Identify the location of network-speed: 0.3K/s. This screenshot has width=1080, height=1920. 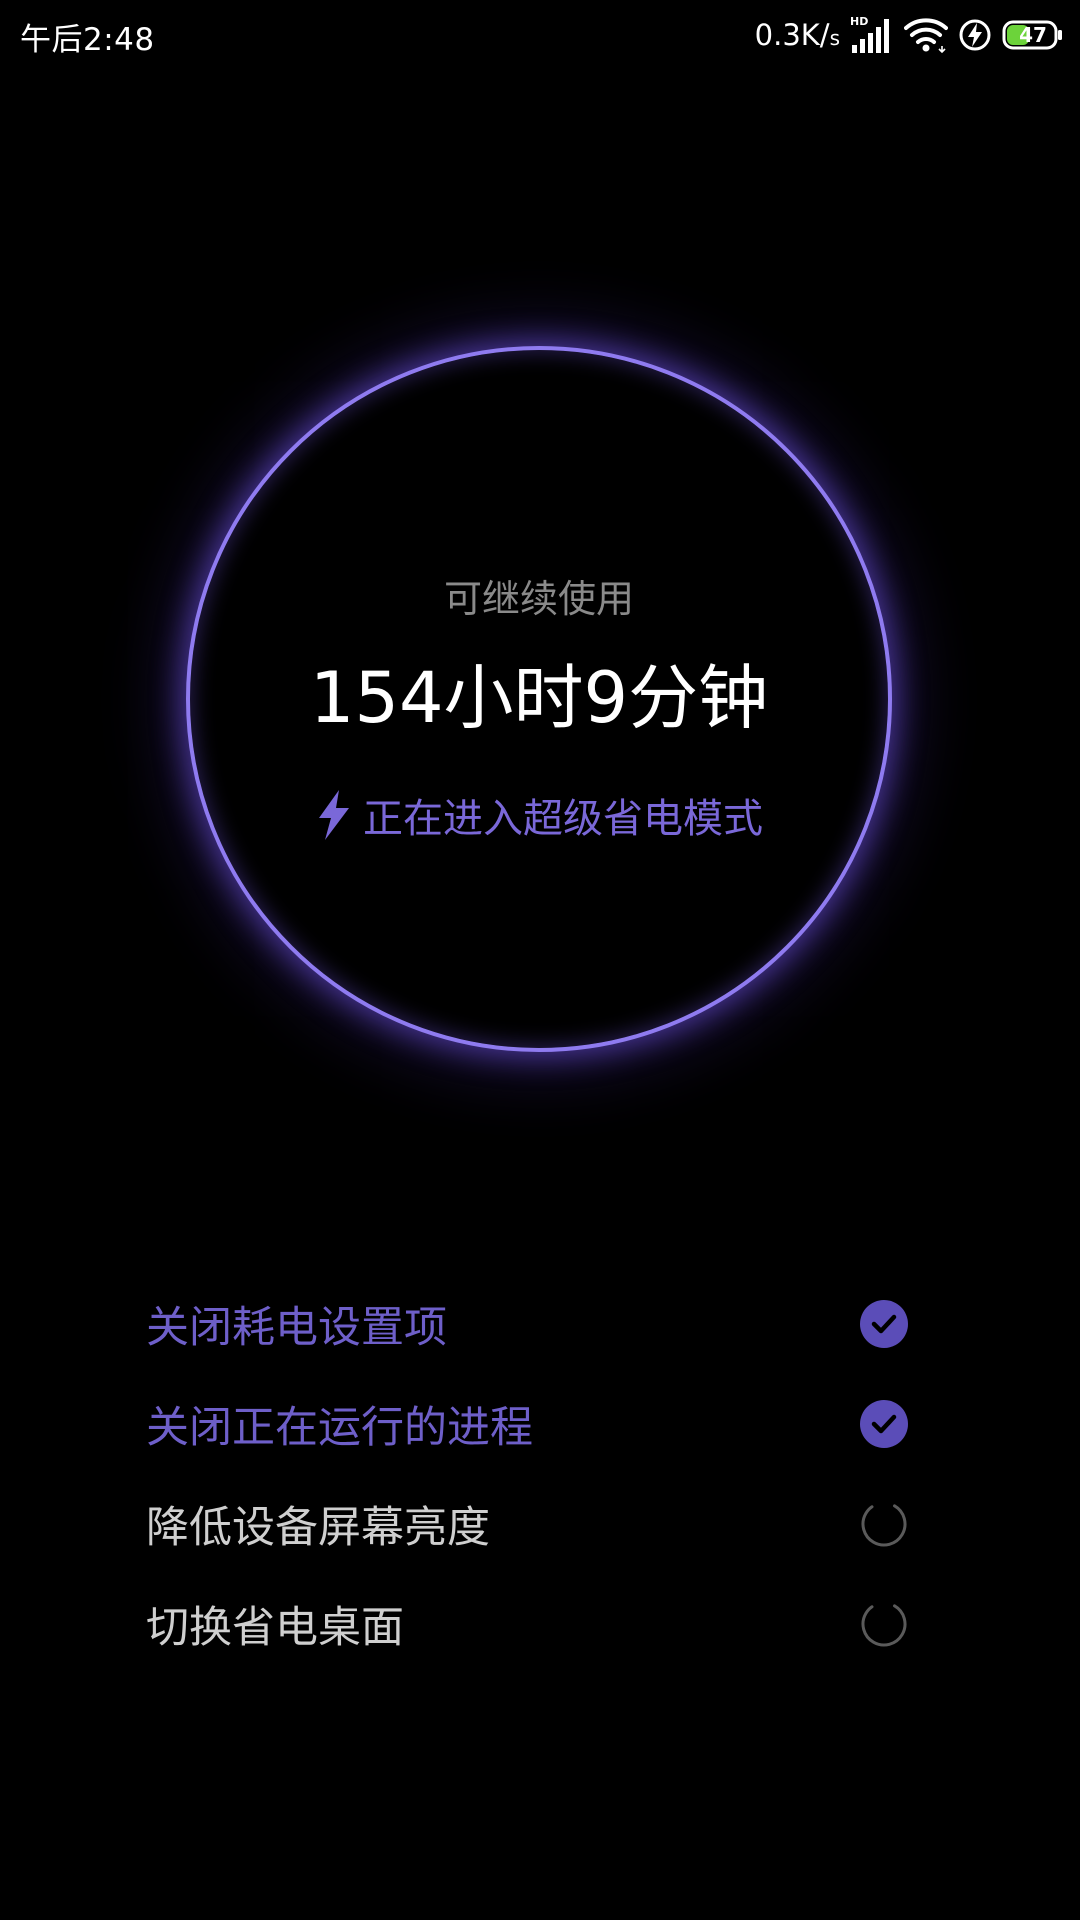
(797, 35).